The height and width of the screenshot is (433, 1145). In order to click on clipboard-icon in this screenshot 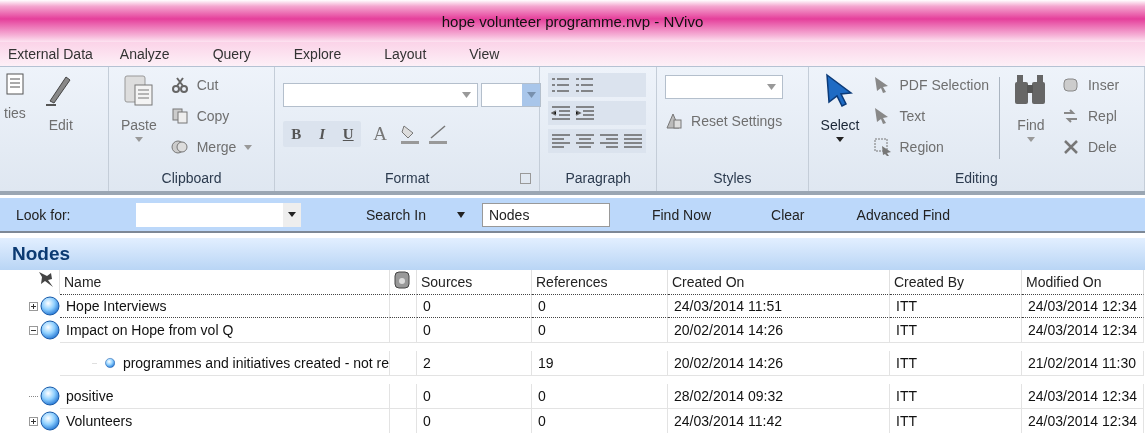, I will do `click(138, 90)`.